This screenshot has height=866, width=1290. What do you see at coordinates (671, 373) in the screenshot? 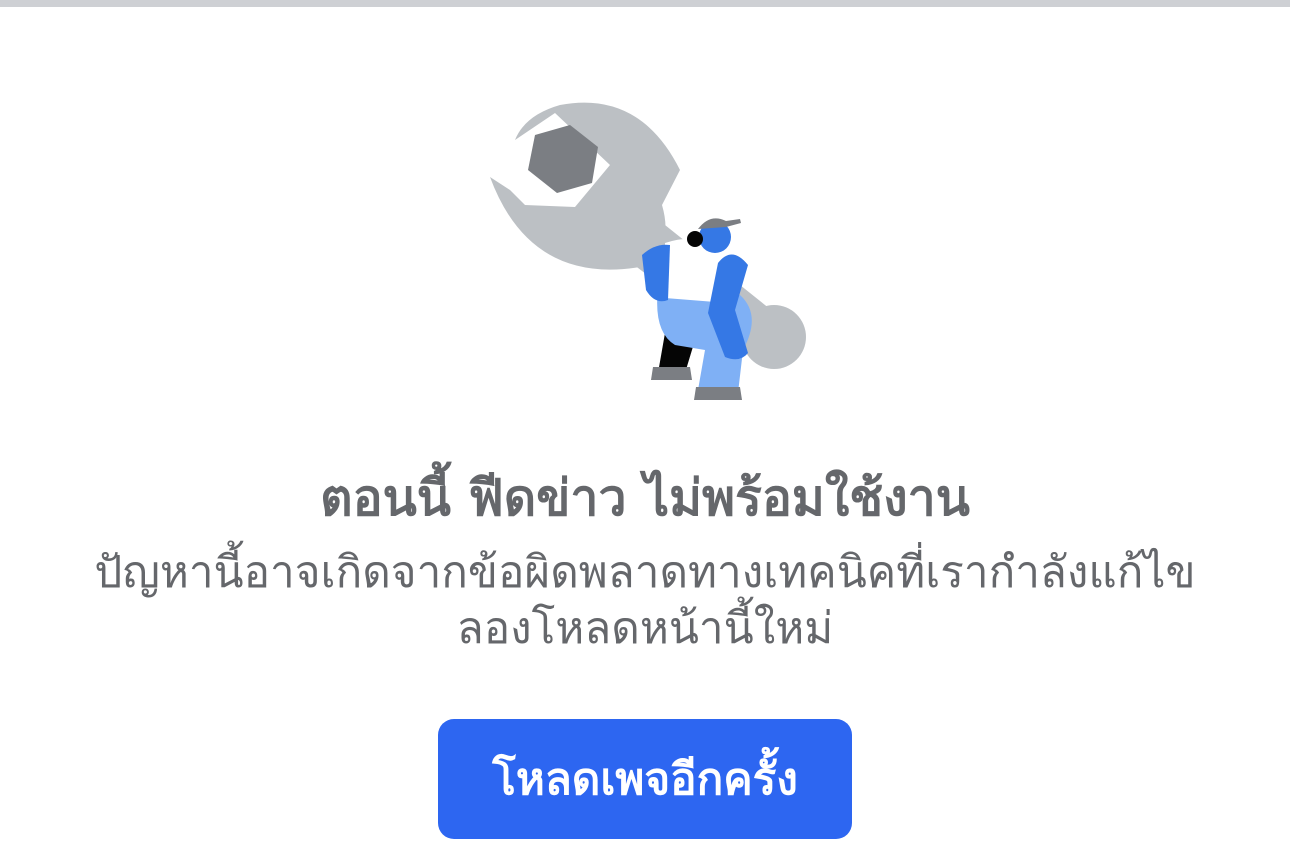
I see `worker-back-shoe` at bounding box center [671, 373].